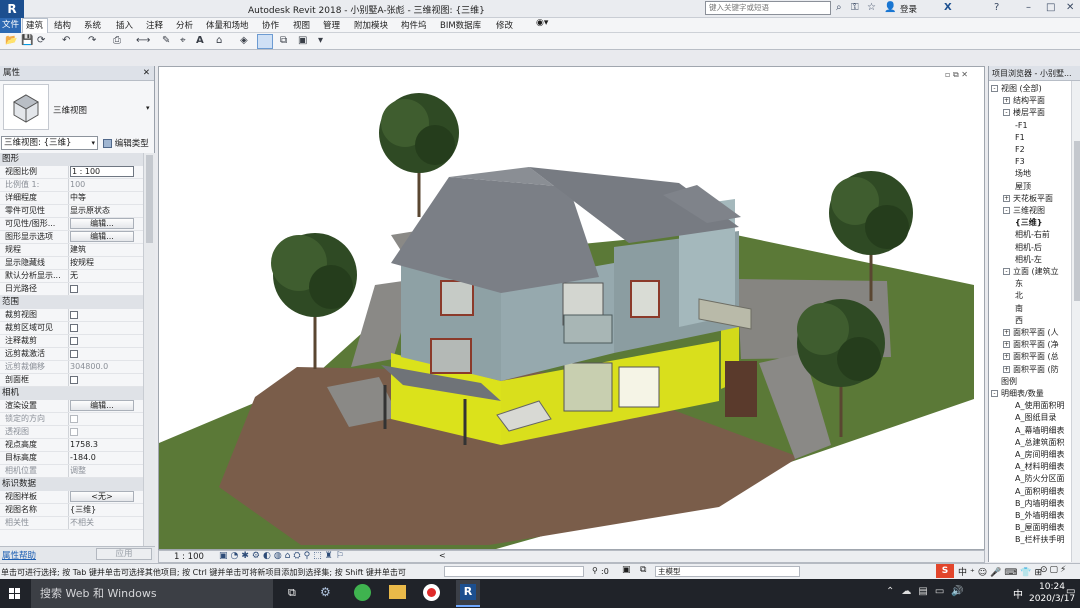  I want to click on tree-item: {三维}, so click(1028, 222).